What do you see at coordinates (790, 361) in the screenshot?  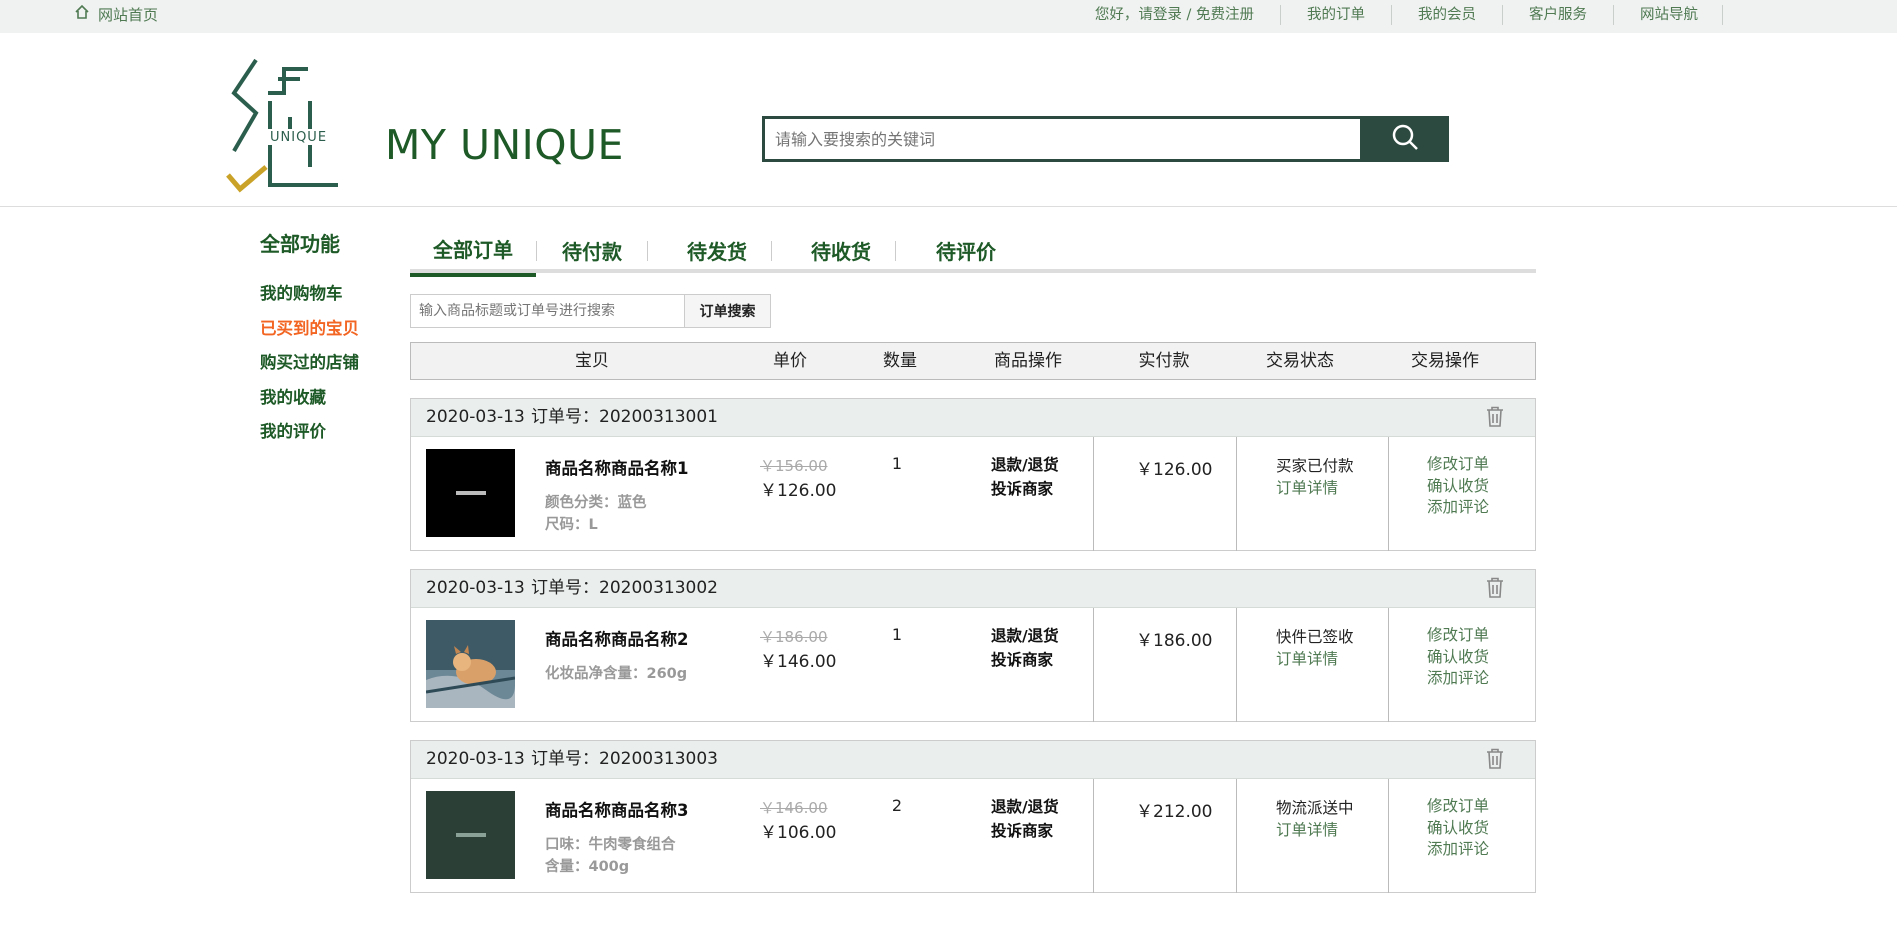 I see `column-header: 单价` at bounding box center [790, 361].